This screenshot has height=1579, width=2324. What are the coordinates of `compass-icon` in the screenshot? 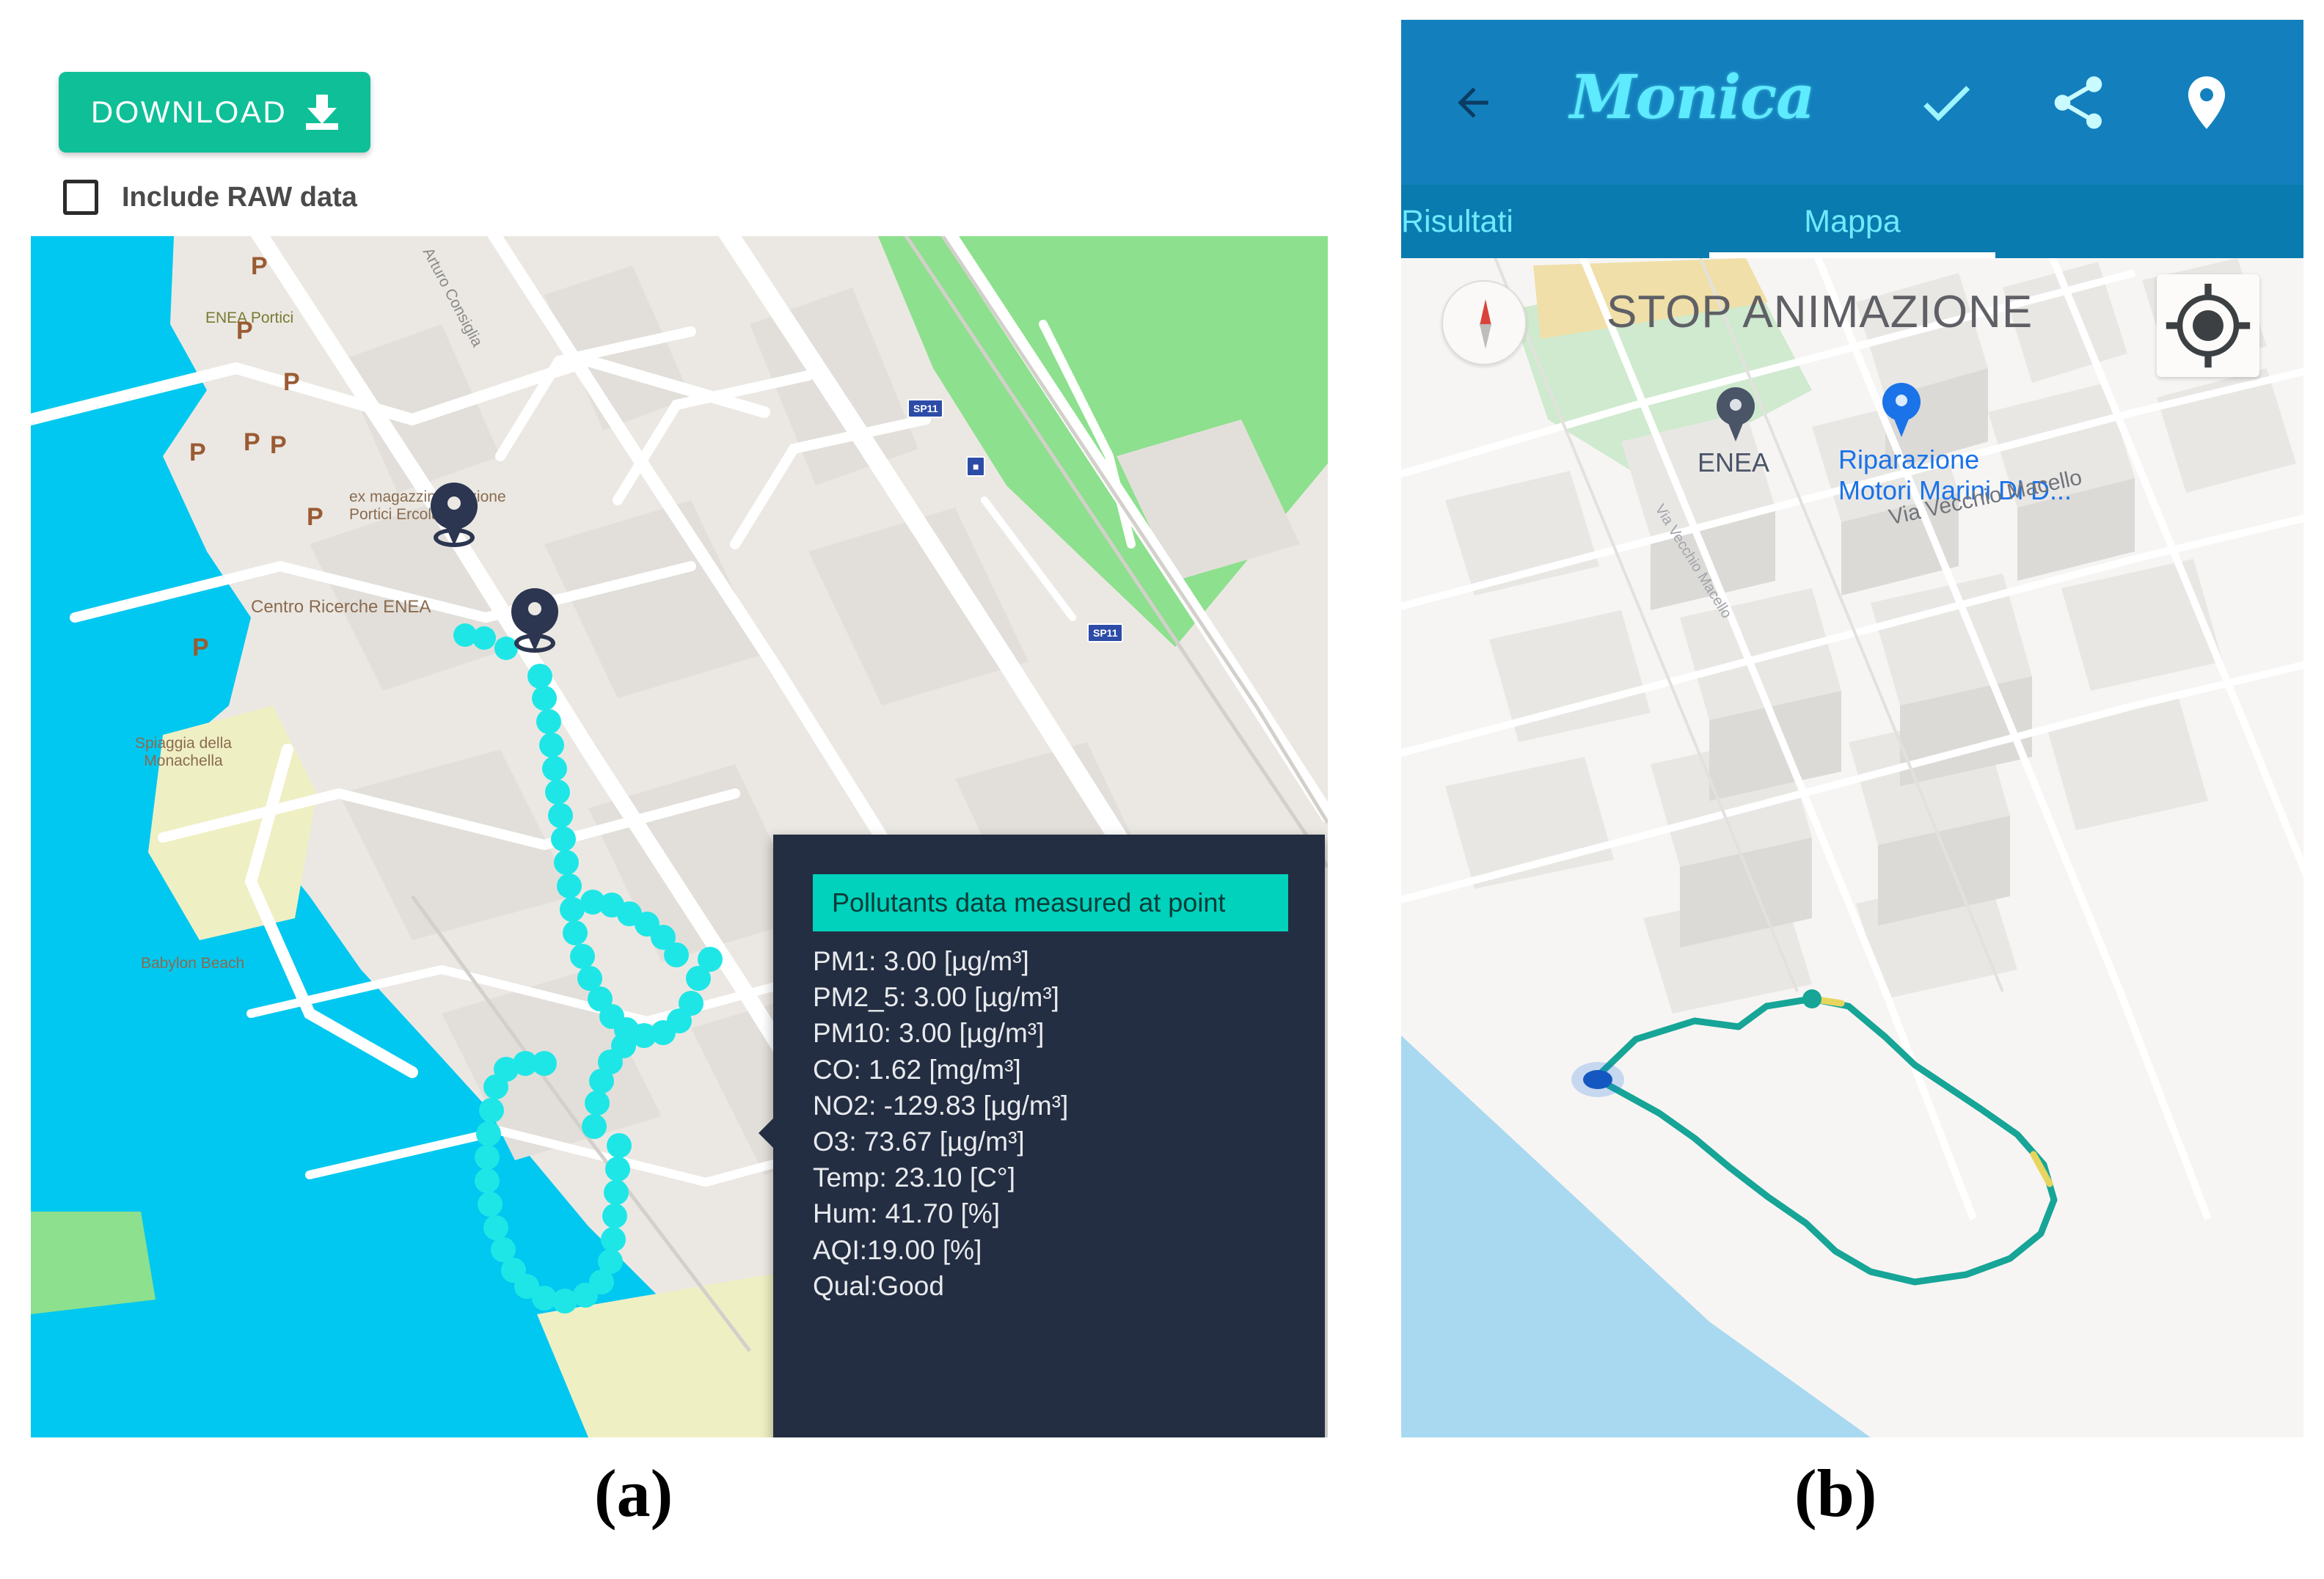 It's located at (1484, 322).